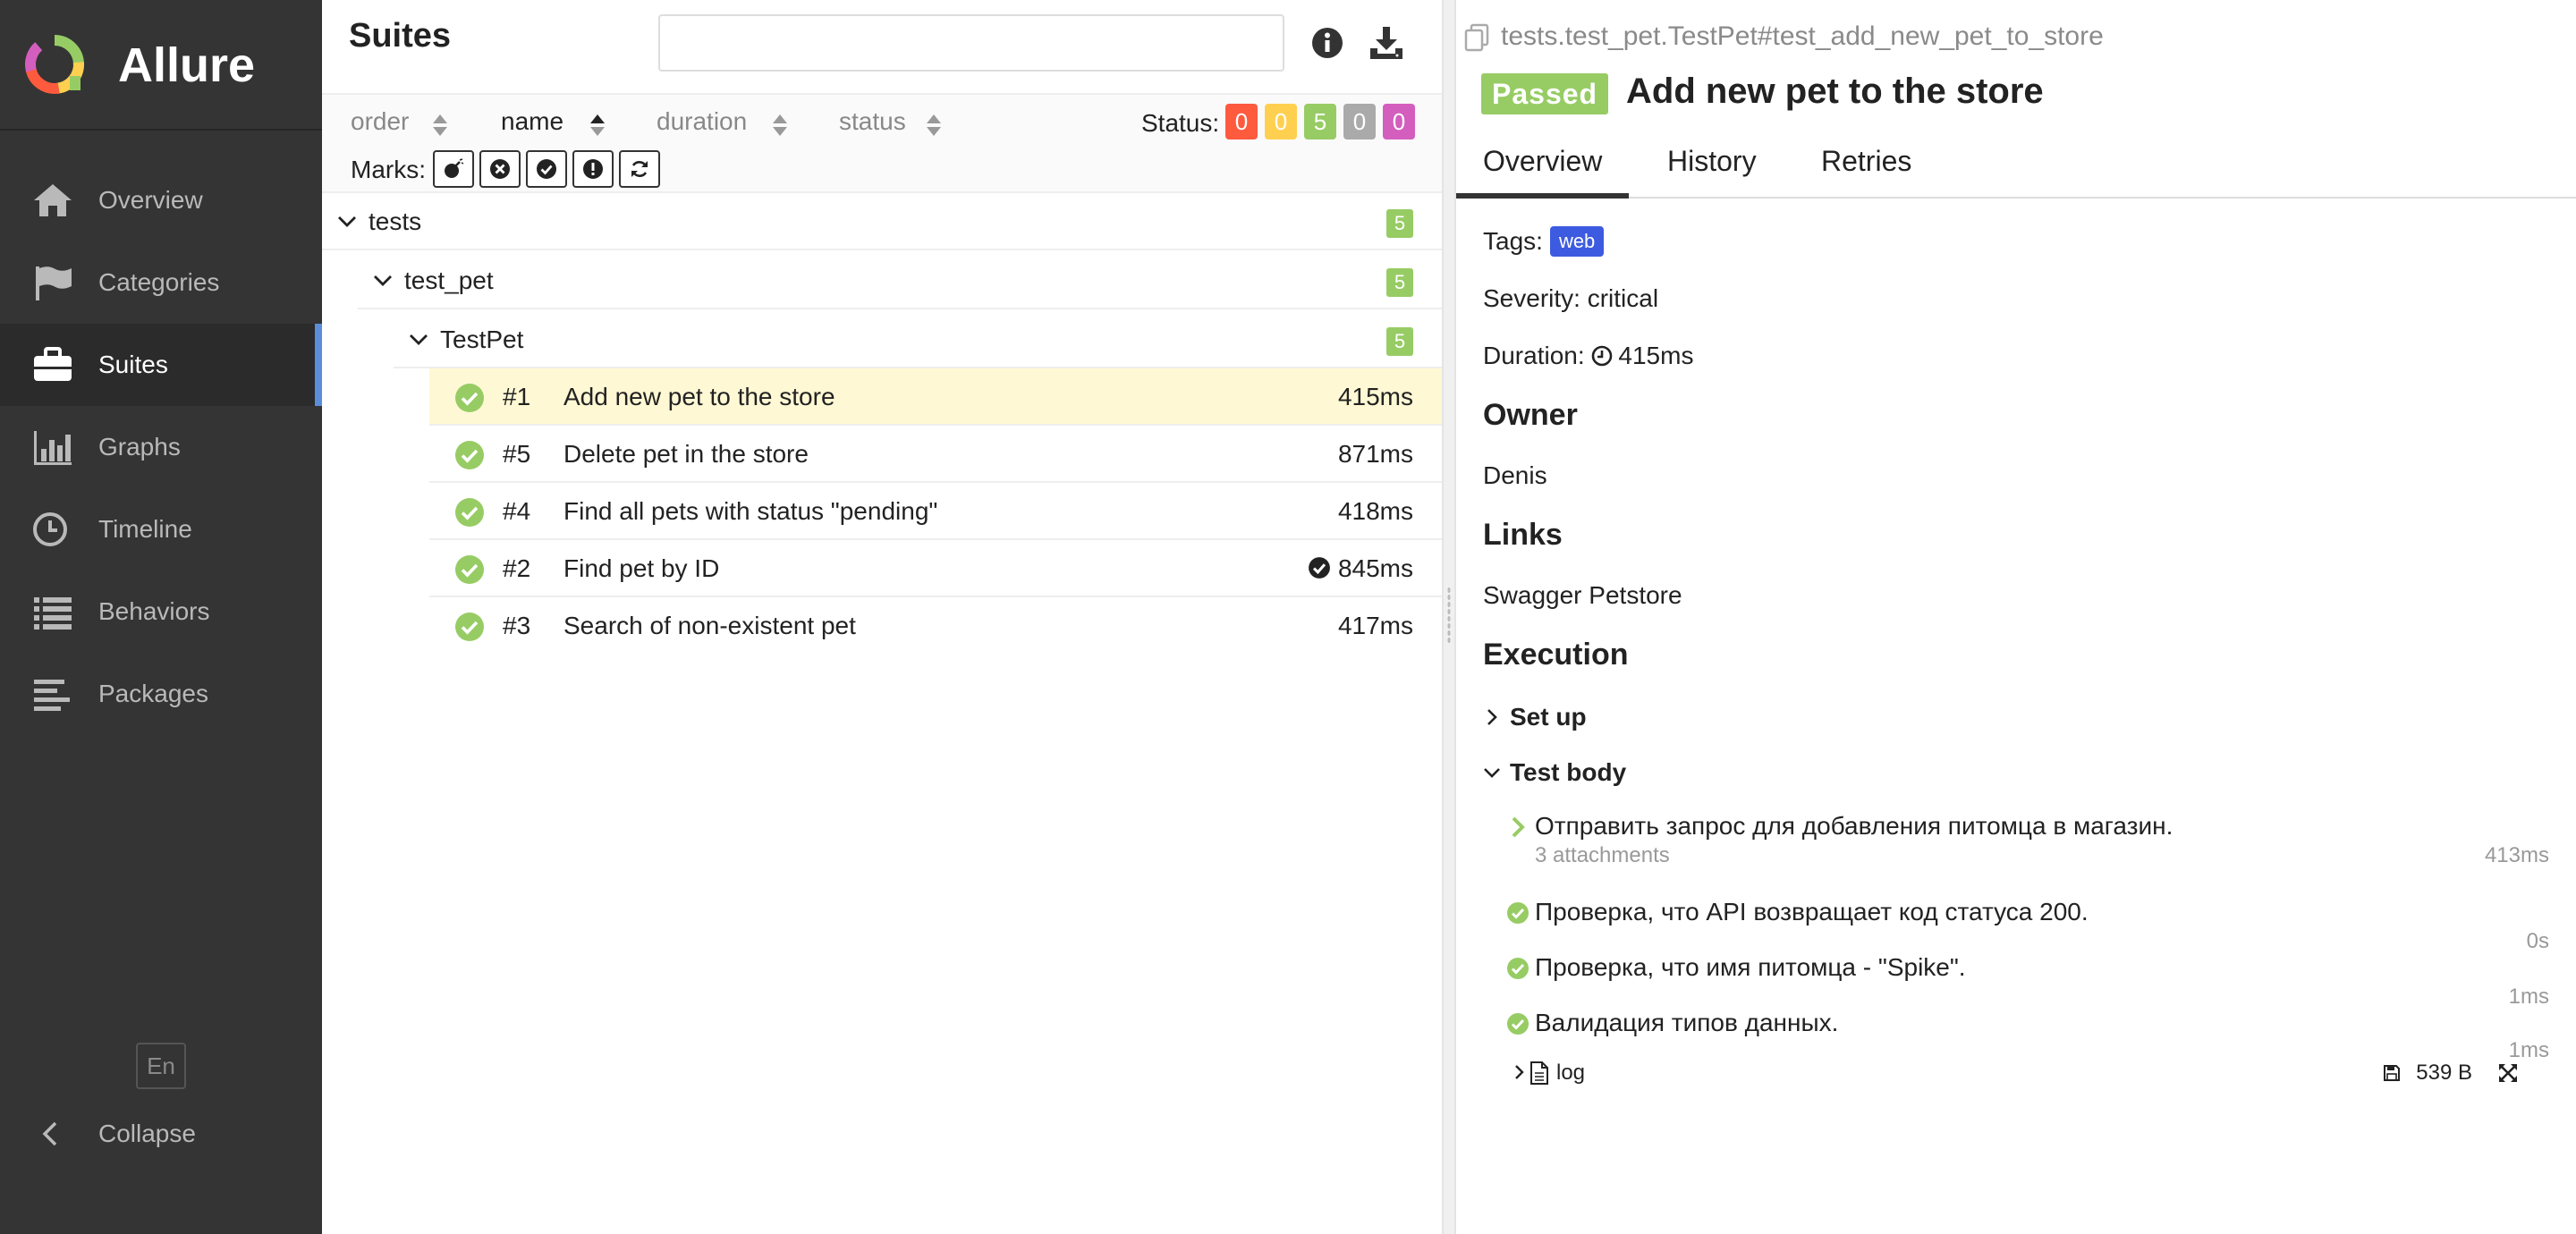  I want to click on mark-new-broken-button, so click(593, 169).